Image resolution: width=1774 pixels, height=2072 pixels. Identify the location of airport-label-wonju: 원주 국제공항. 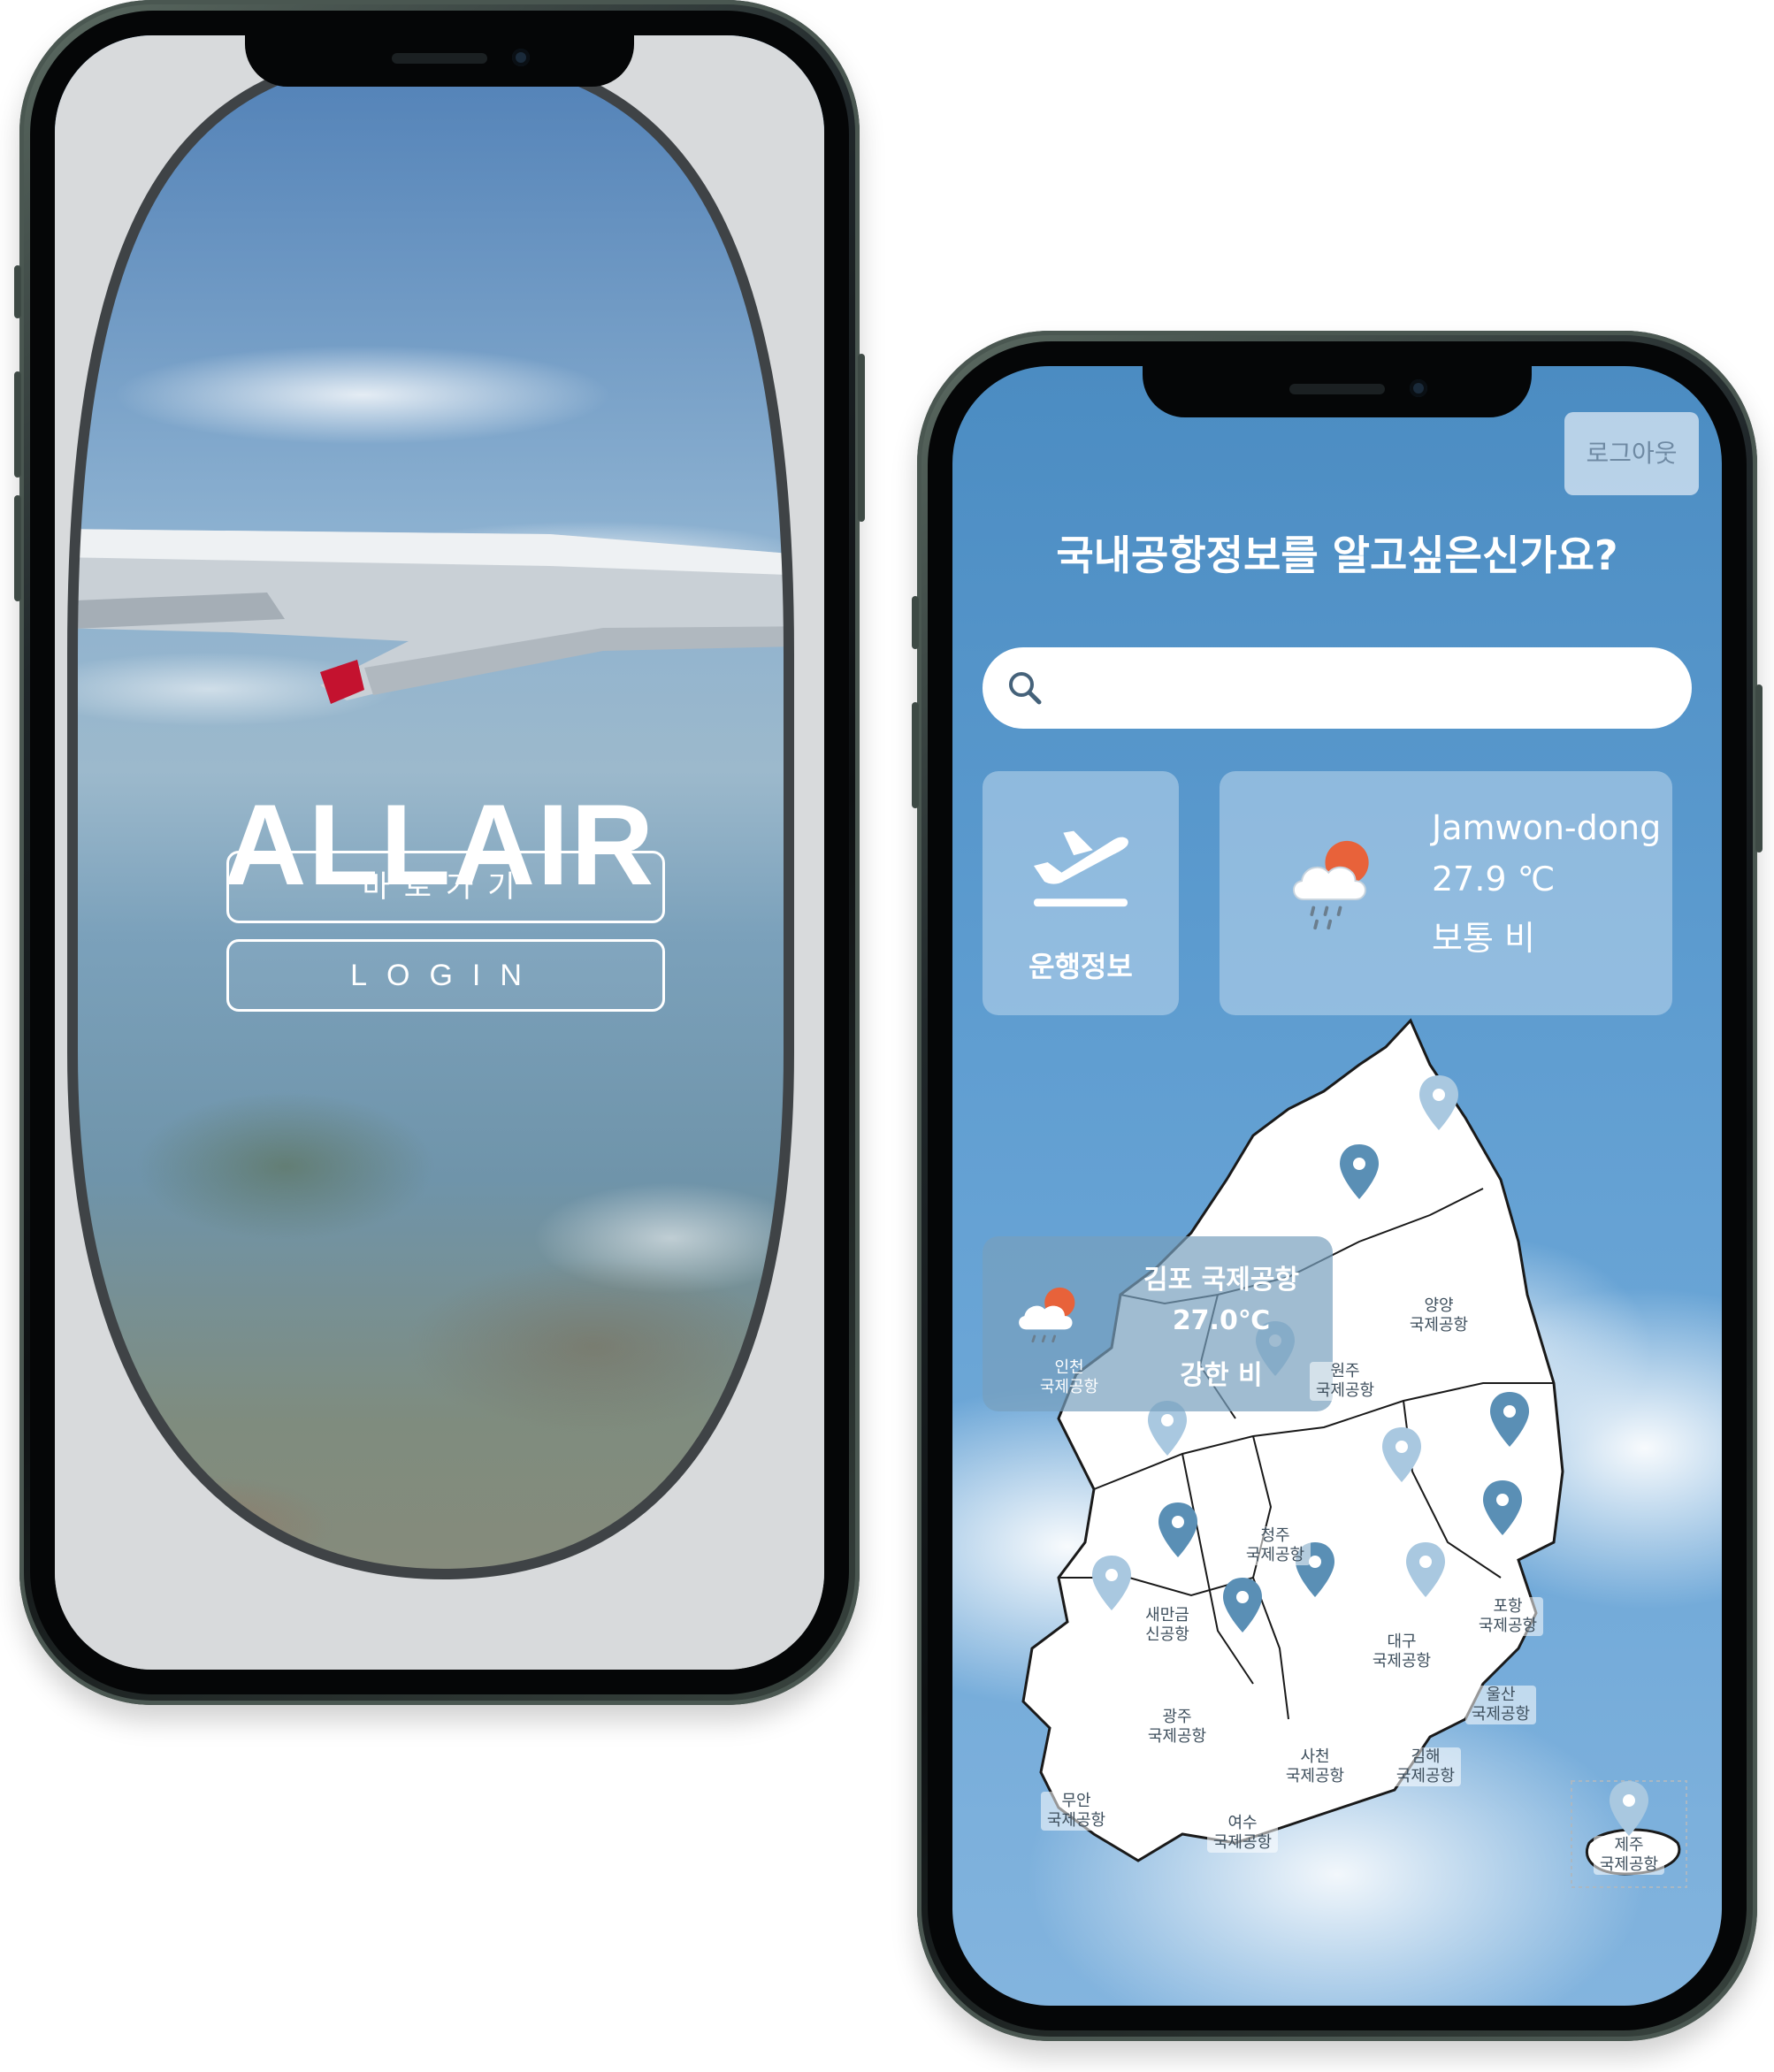
(1345, 1382).